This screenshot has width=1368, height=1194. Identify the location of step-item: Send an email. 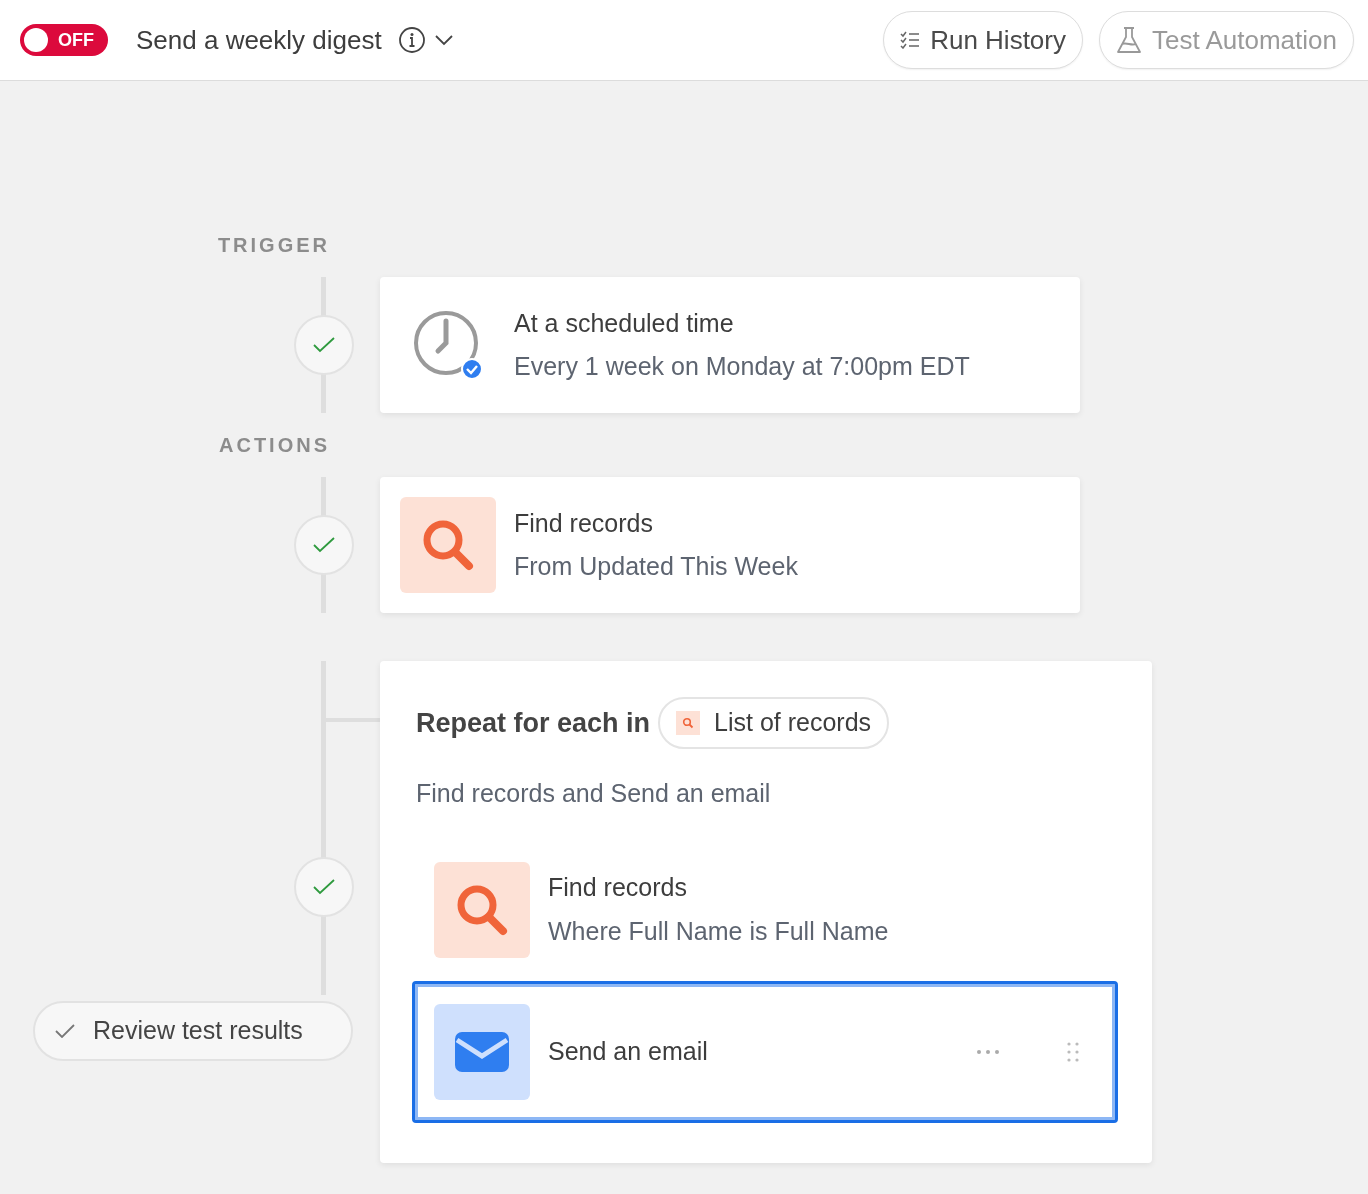
(765, 1051).